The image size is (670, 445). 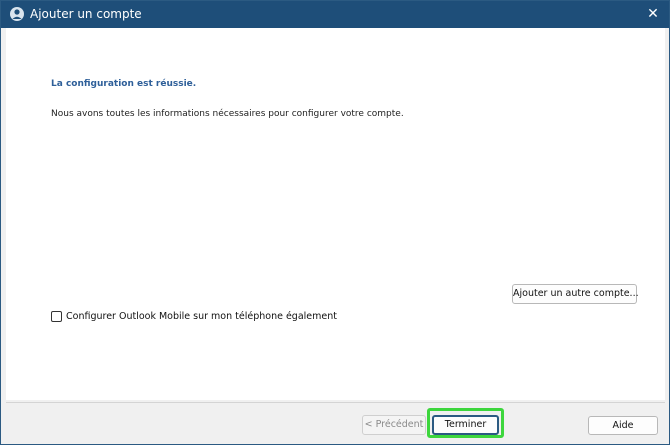 What do you see at coordinates (86, 14) in the screenshot?
I see `window-title: Ajouter un compte` at bounding box center [86, 14].